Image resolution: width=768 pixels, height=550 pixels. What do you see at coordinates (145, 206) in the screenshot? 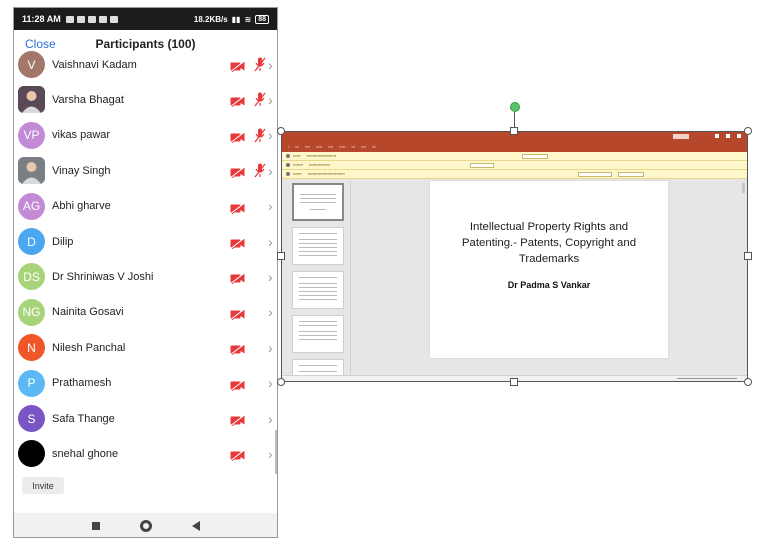
I see `participant-row: AG Abhi gharve ›` at bounding box center [145, 206].